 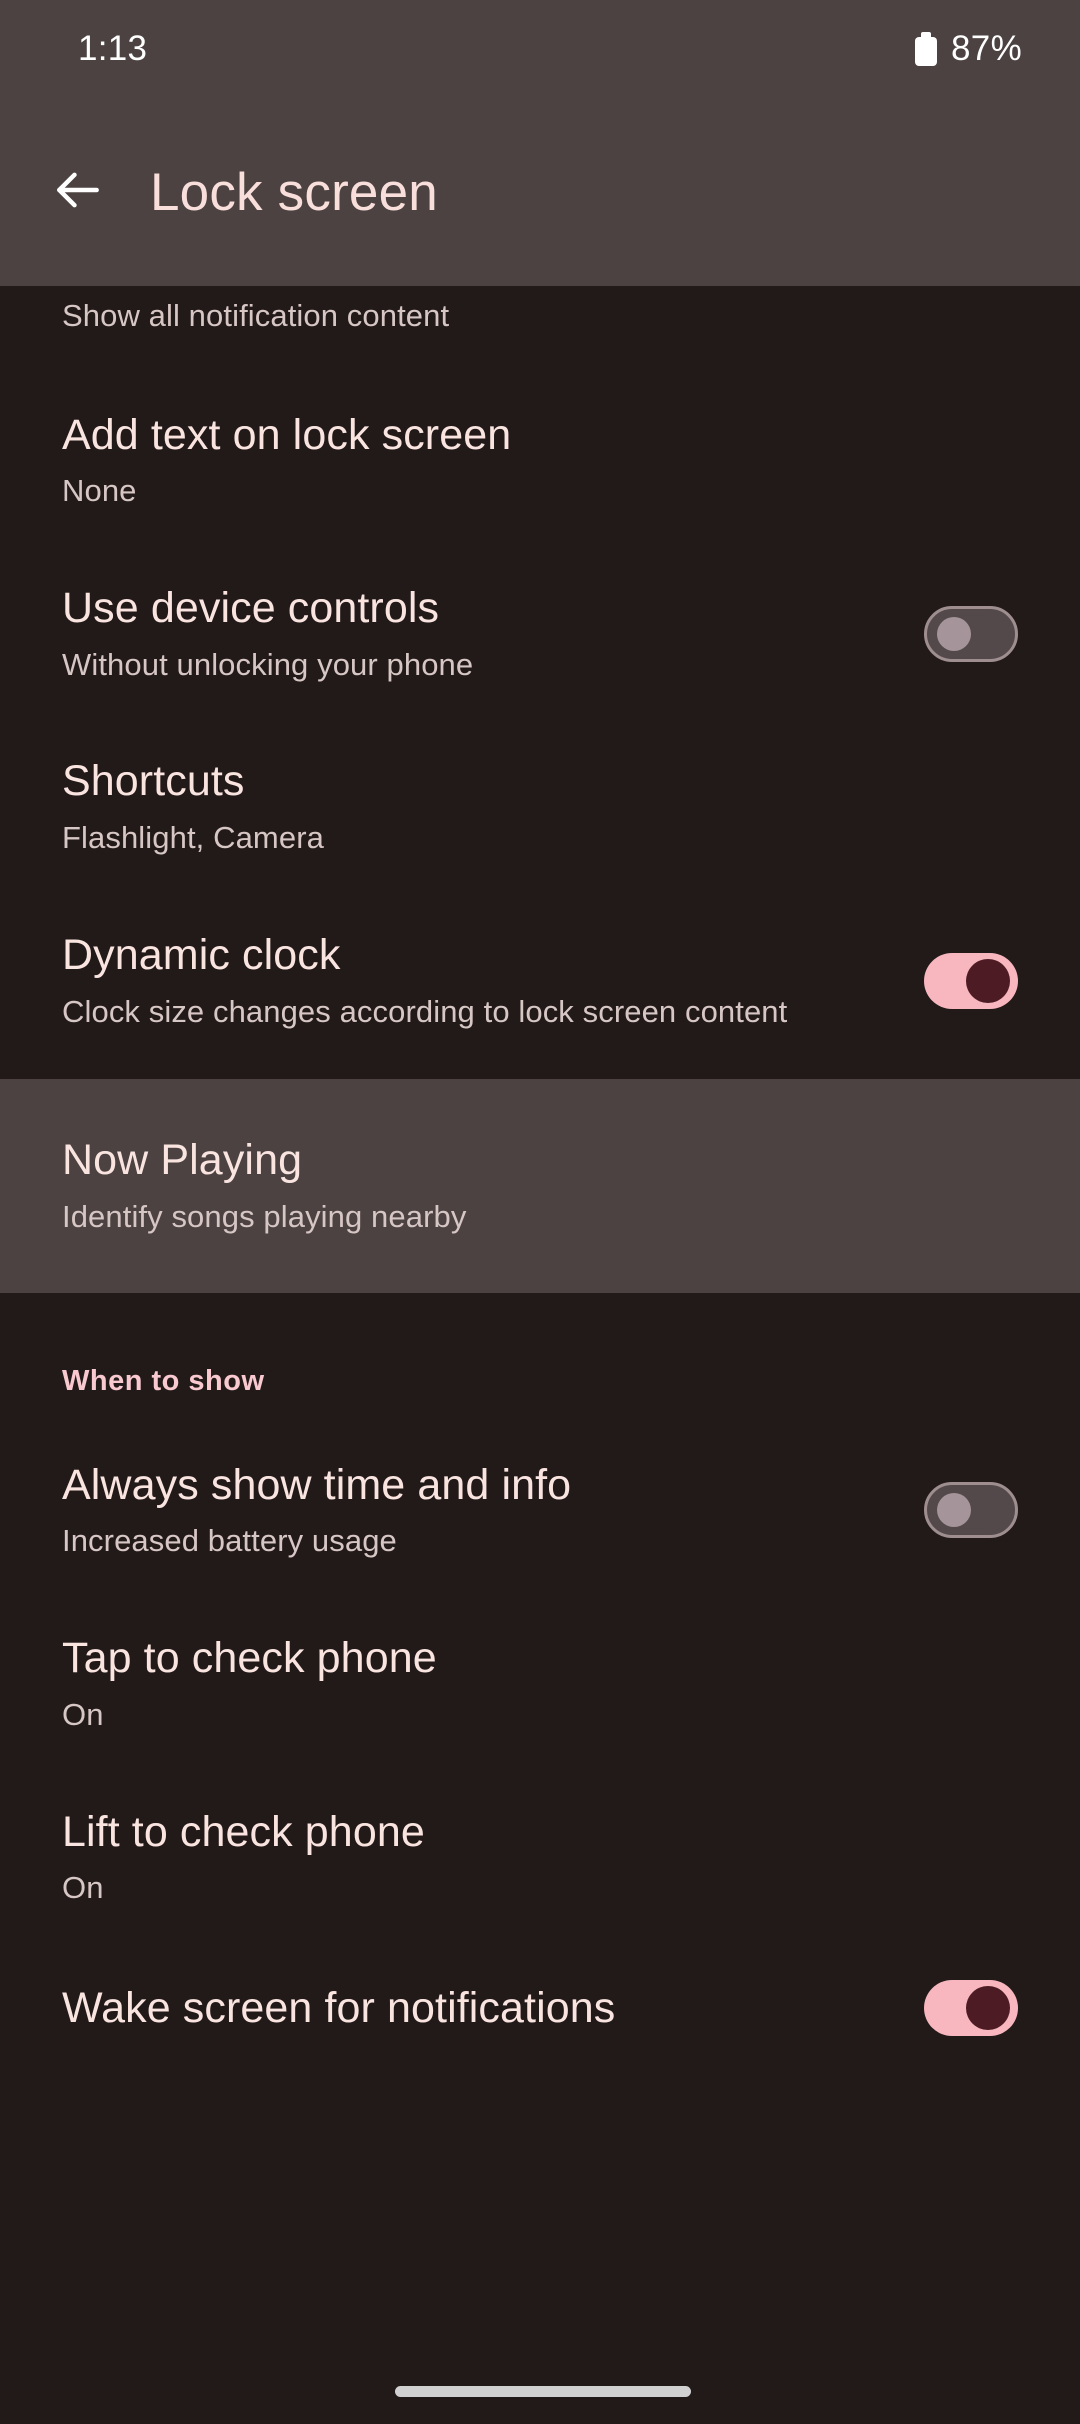 What do you see at coordinates (971, 980) in the screenshot?
I see `dynamic-clock-toggle` at bounding box center [971, 980].